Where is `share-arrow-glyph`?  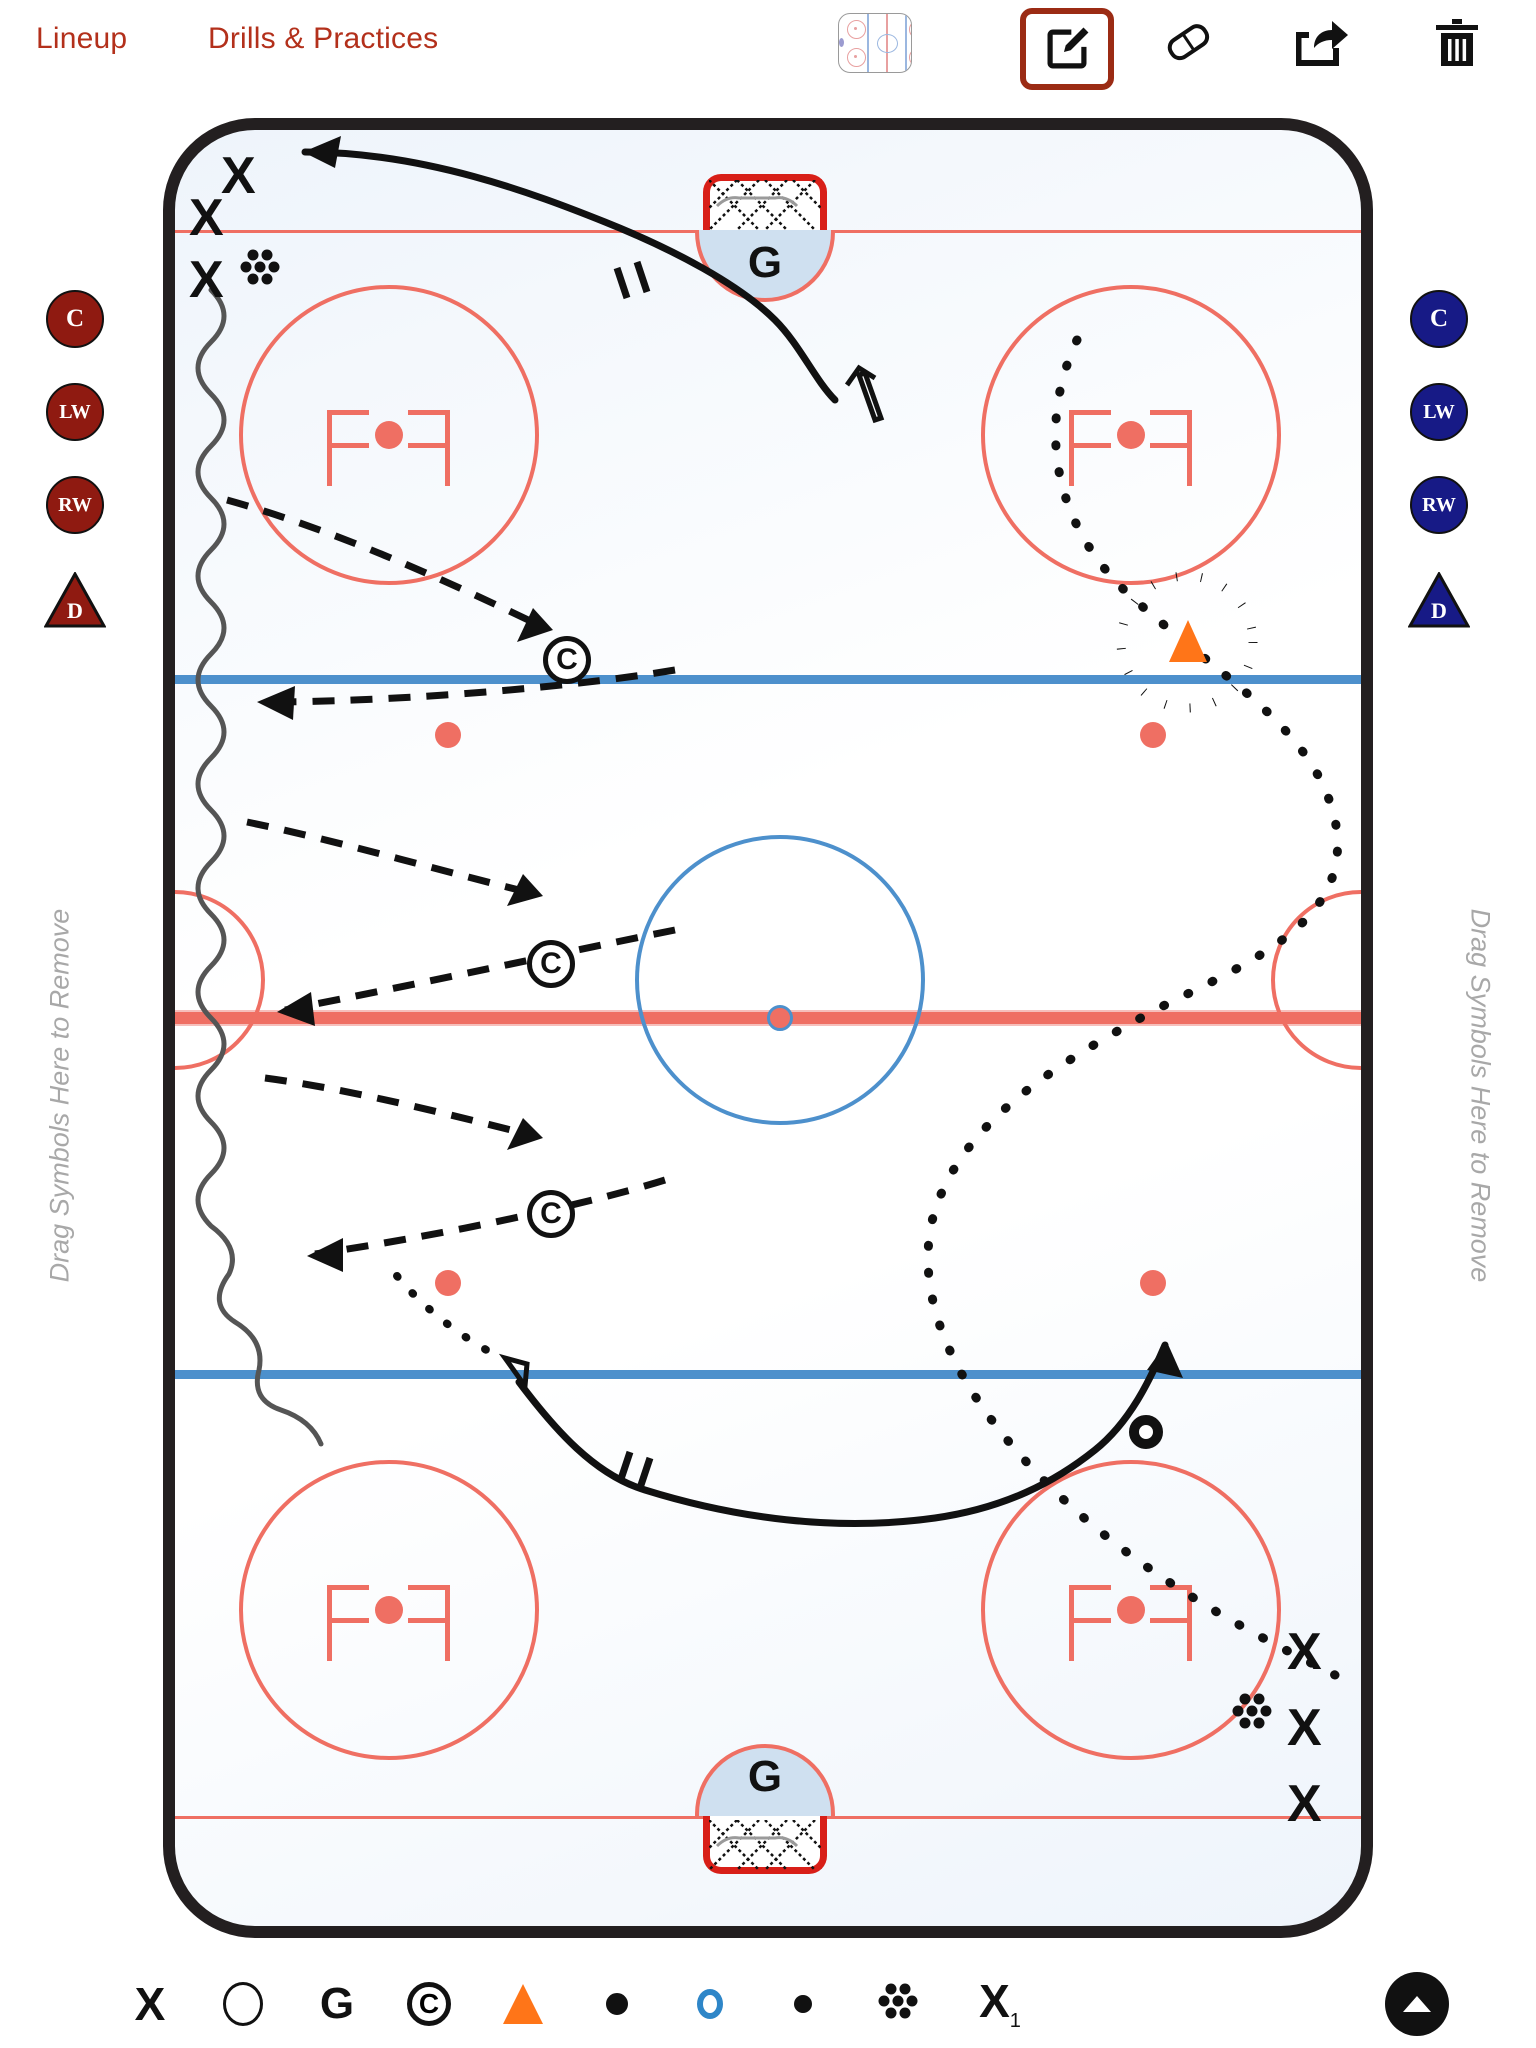 share-arrow-glyph is located at coordinates (1322, 43).